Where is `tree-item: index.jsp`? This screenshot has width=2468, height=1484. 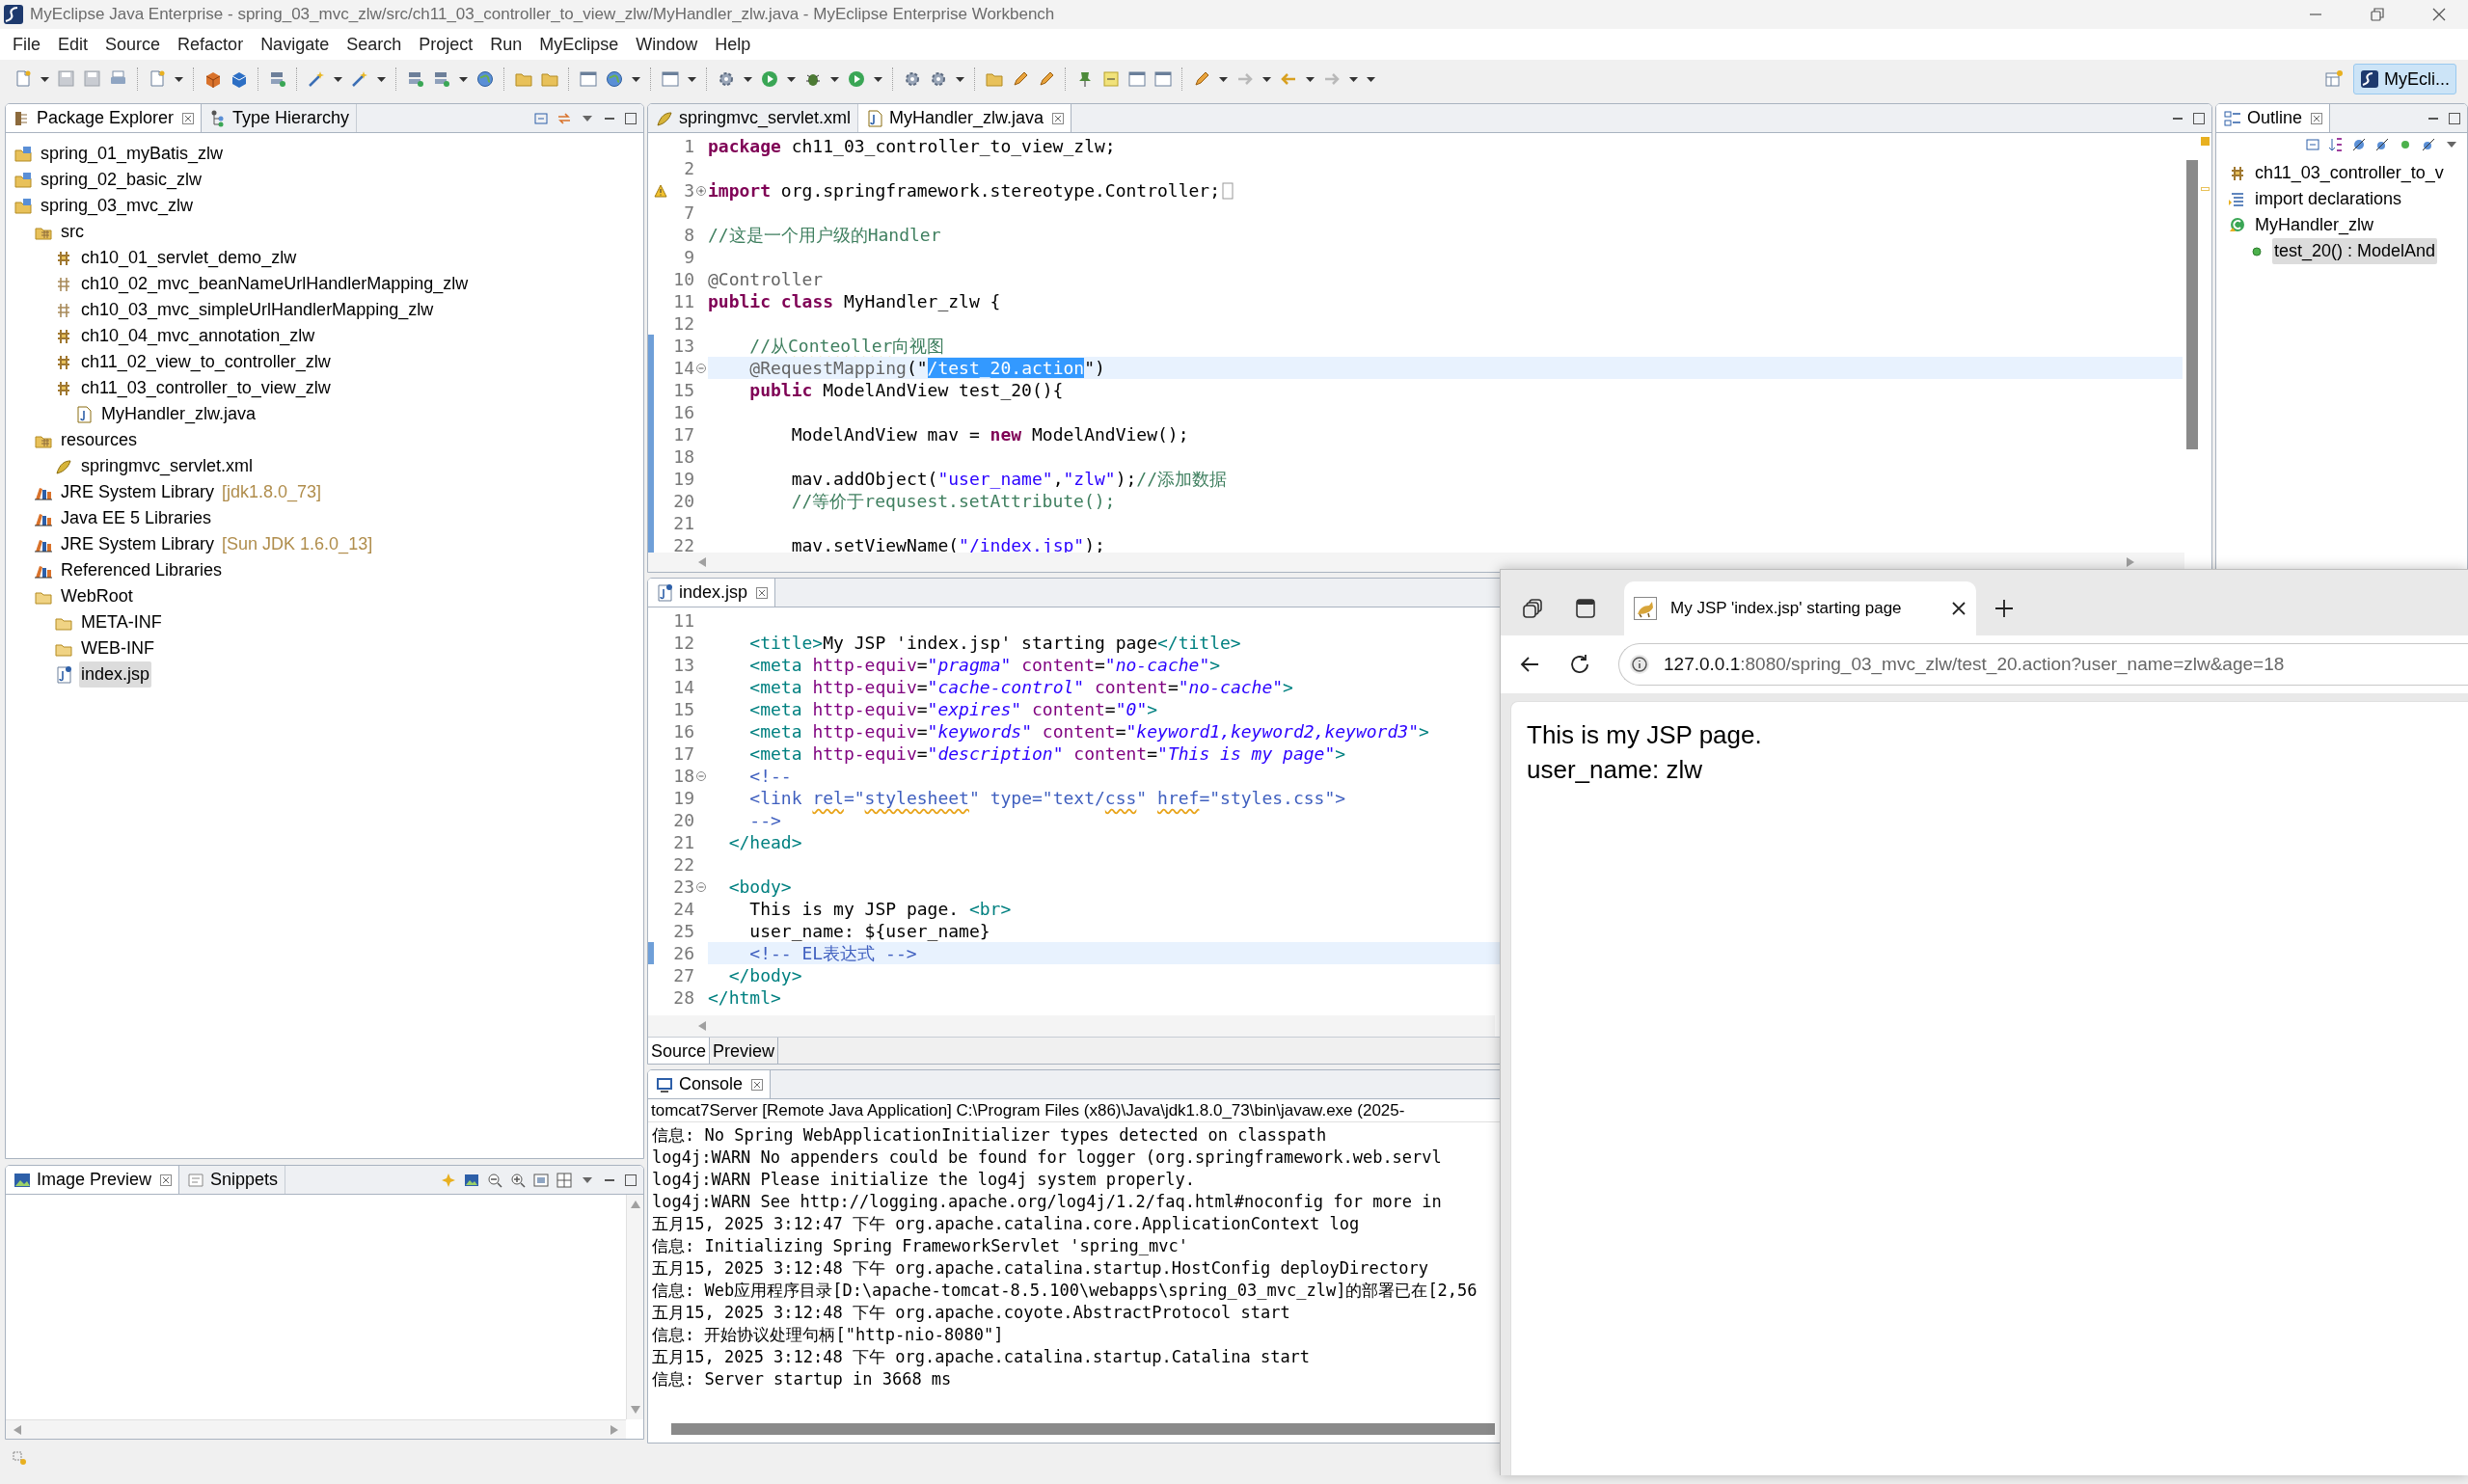
tree-item: index.jsp is located at coordinates (115, 674).